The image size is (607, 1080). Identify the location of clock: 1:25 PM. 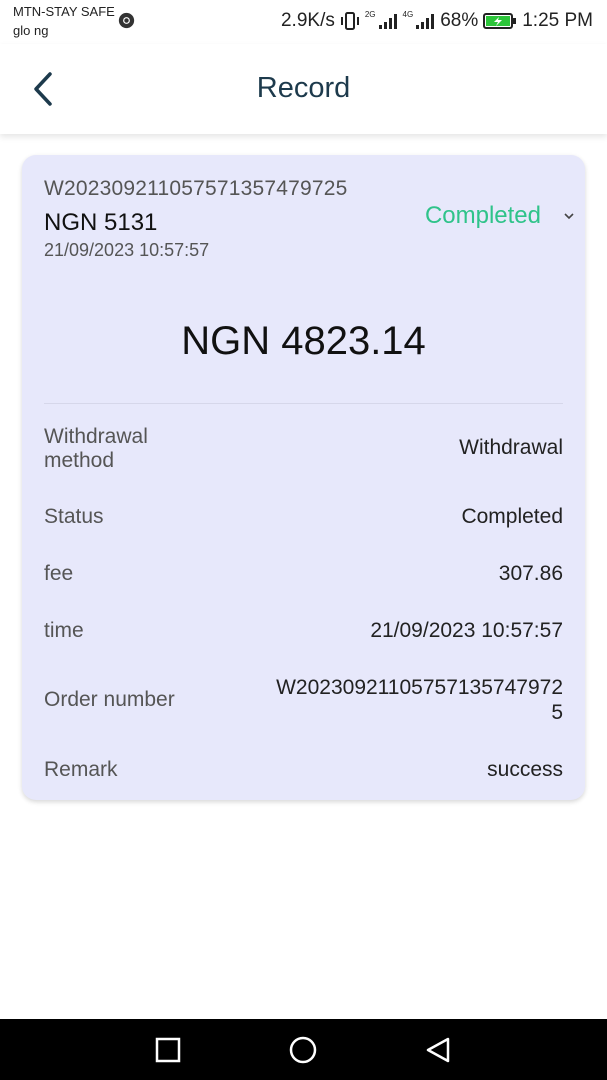
(557, 20).